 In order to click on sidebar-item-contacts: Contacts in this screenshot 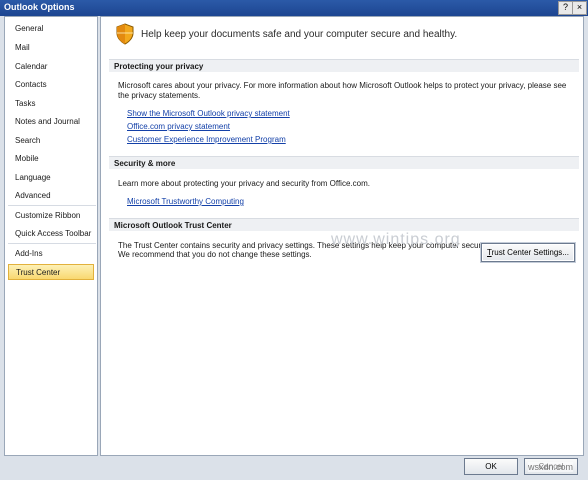, I will do `click(51, 85)`.